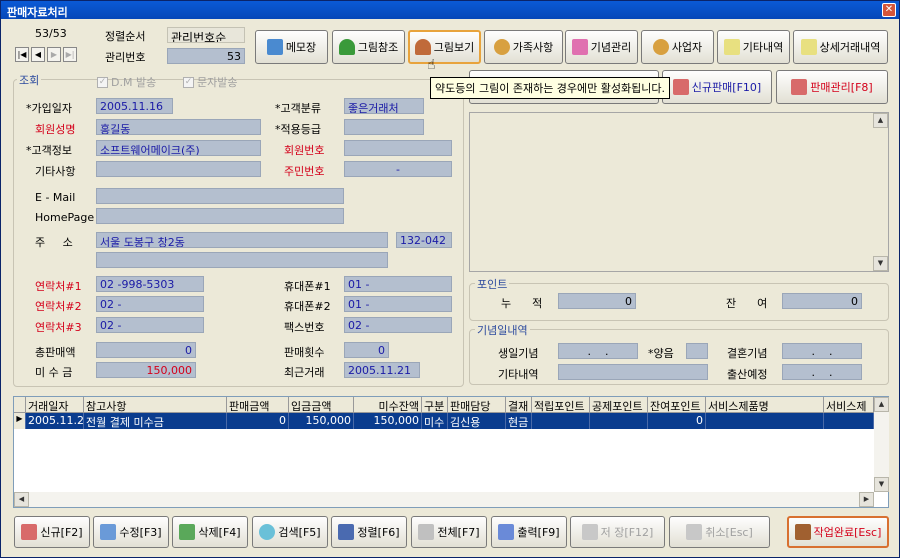 This screenshot has width=900, height=558. Describe the element at coordinates (808, 47) in the screenshot. I see `details-icon` at that location.